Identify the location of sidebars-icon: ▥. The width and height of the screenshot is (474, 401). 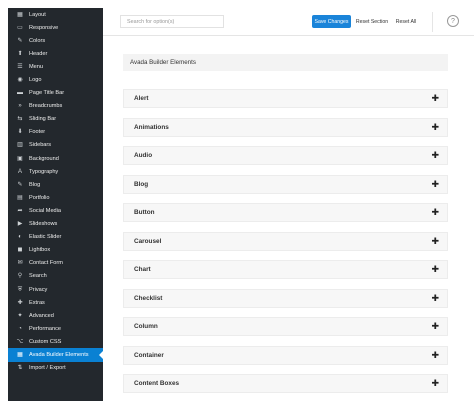
(20, 145).